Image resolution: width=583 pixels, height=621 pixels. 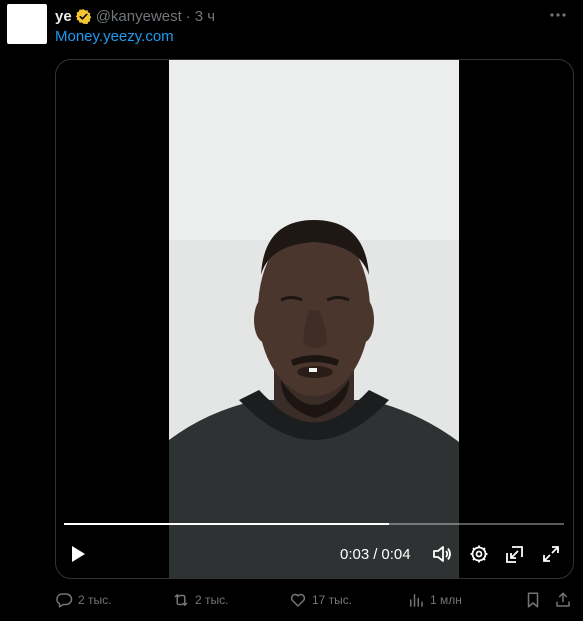 I want to click on volume-icon, so click(x=442, y=554).